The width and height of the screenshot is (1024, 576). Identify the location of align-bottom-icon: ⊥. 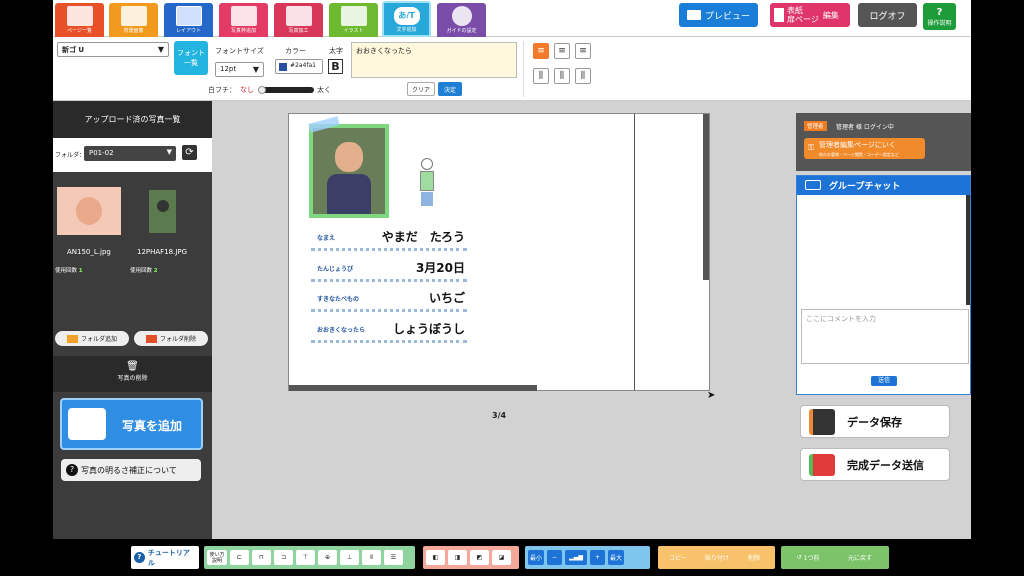
(349, 557).